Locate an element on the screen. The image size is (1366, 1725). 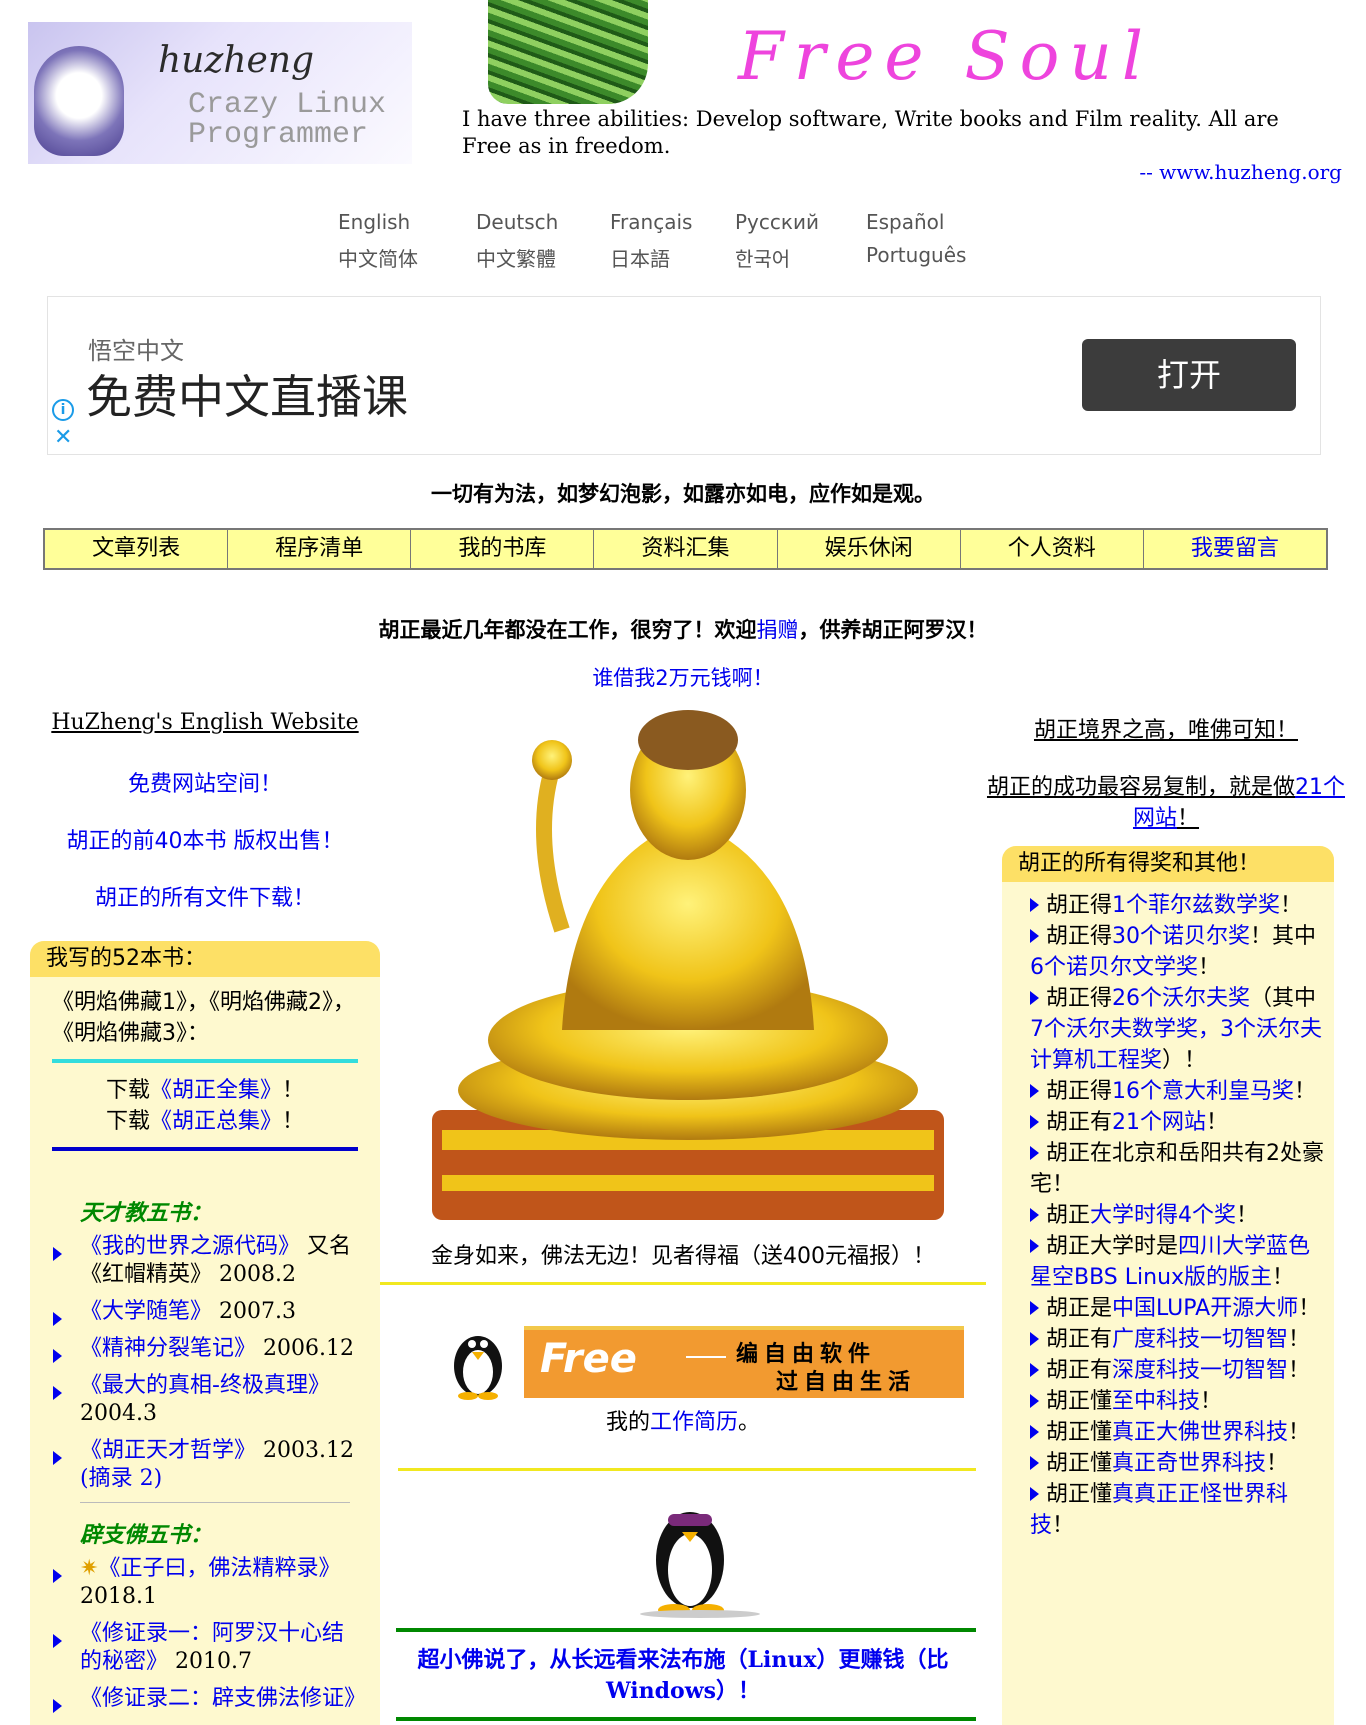
list-item: 胡正得30个诺贝尔奖！其中6个诺贝尔文学奖！ is located at coordinates (1173, 952).